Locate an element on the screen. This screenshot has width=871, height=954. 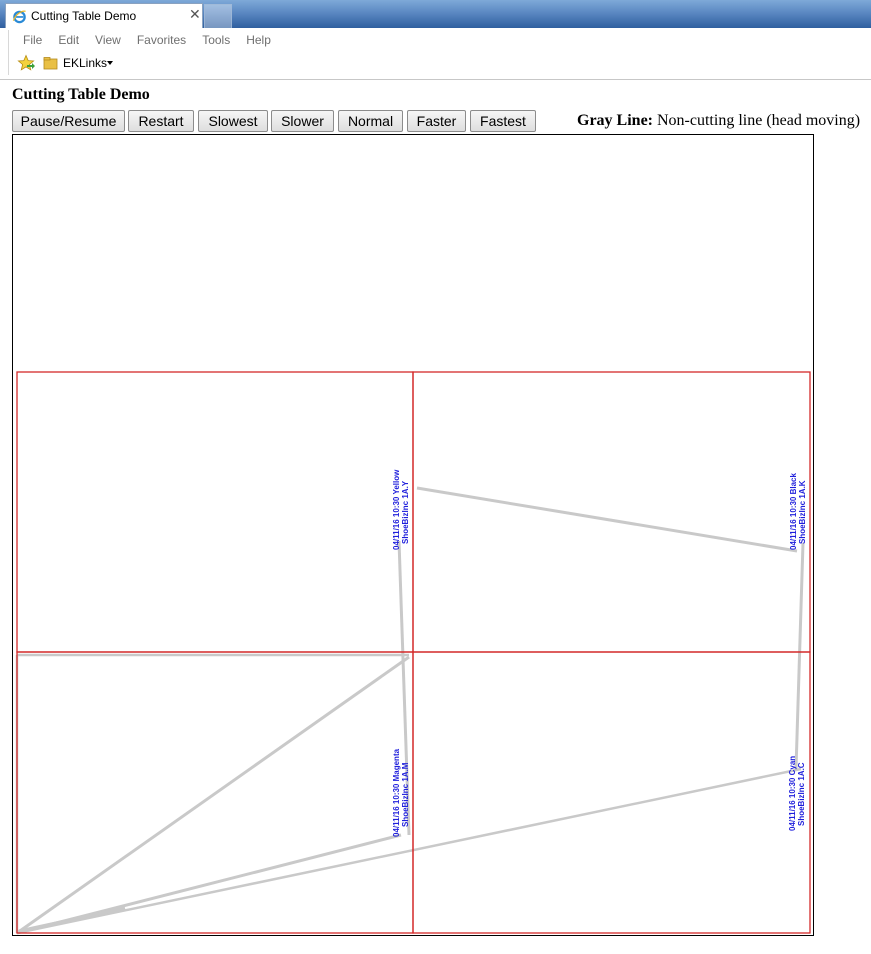
tab-title: Cutting Table Demo is located at coordinates (84, 16).